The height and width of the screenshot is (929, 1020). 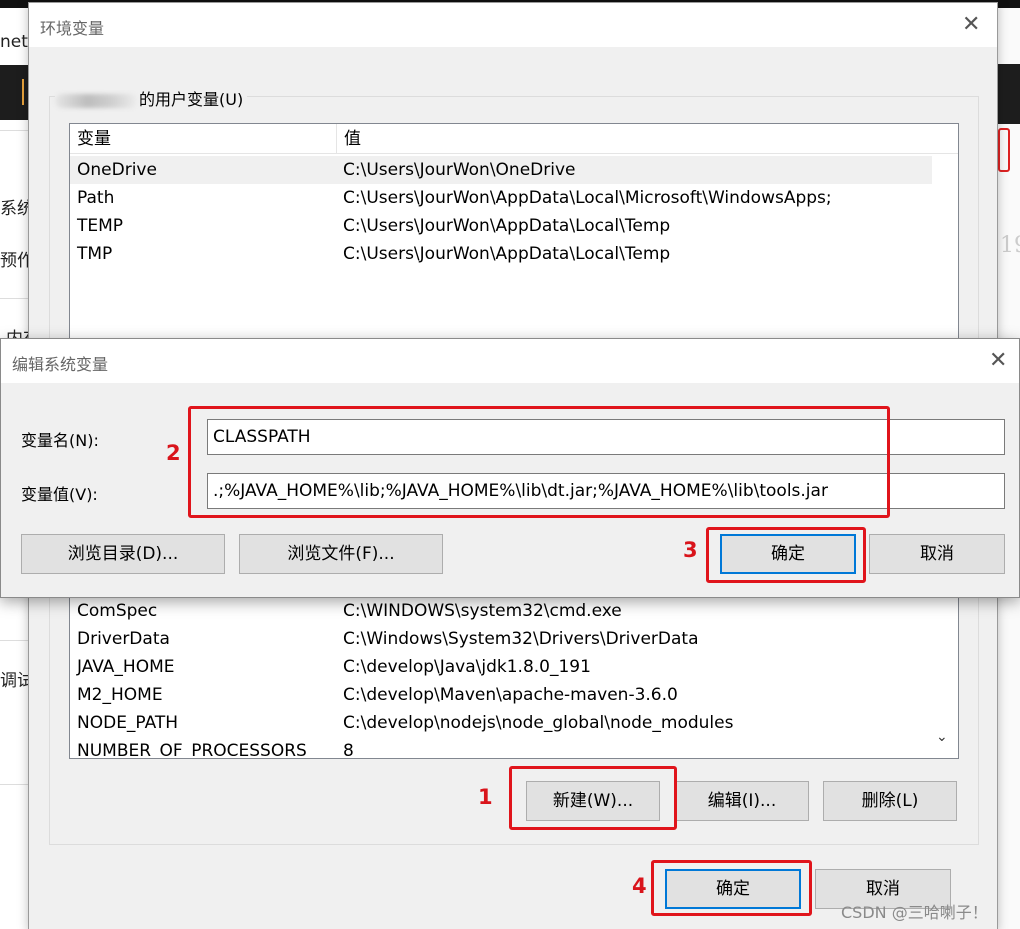 I want to click on variable-value: C:\develop\Java\jdk1.8.0_191, so click(x=467, y=667).